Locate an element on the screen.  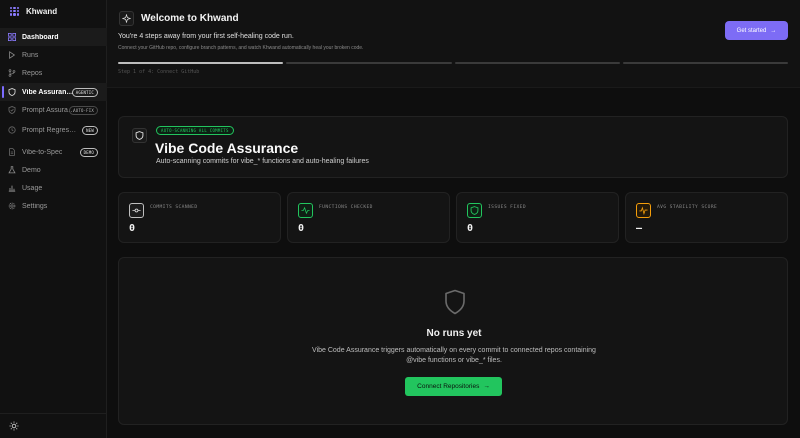
sidebar-item-label: Usage is located at coordinates (32, 188).